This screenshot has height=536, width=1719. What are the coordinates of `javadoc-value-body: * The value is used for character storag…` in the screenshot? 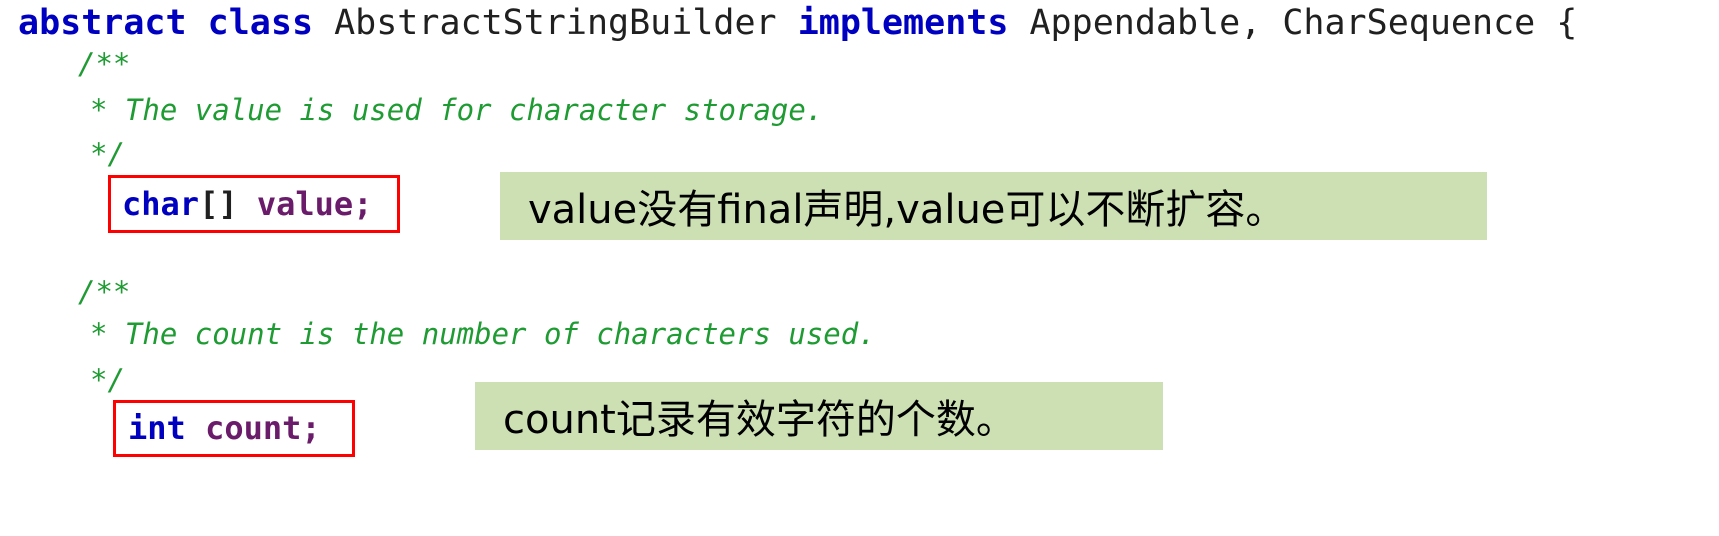 It's located at (457, 110).